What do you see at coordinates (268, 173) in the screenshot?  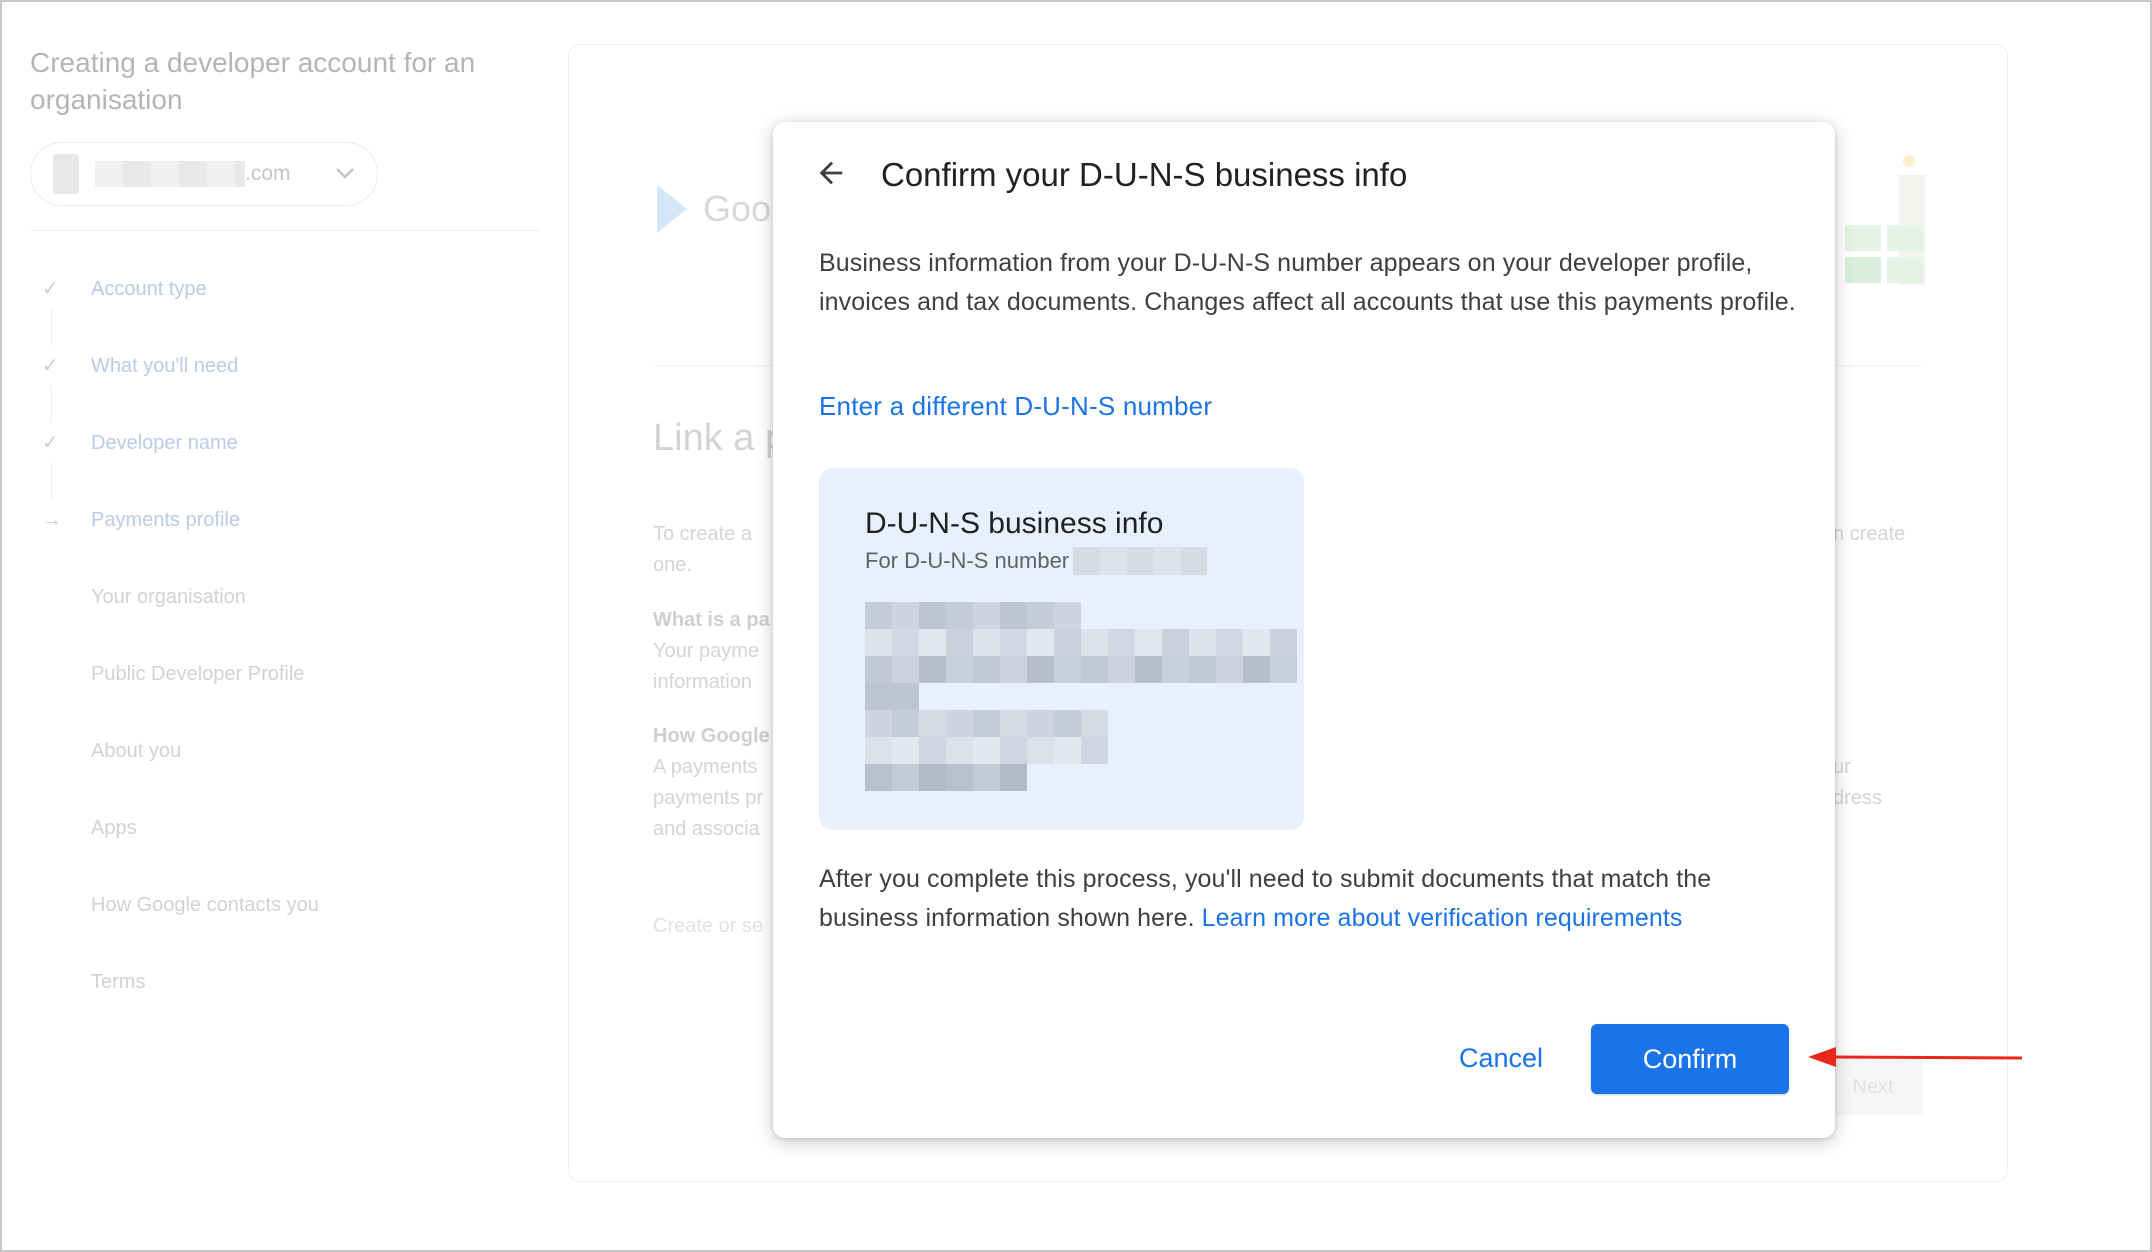 I see `account-domain: .com` at bounding box center [268, 173].